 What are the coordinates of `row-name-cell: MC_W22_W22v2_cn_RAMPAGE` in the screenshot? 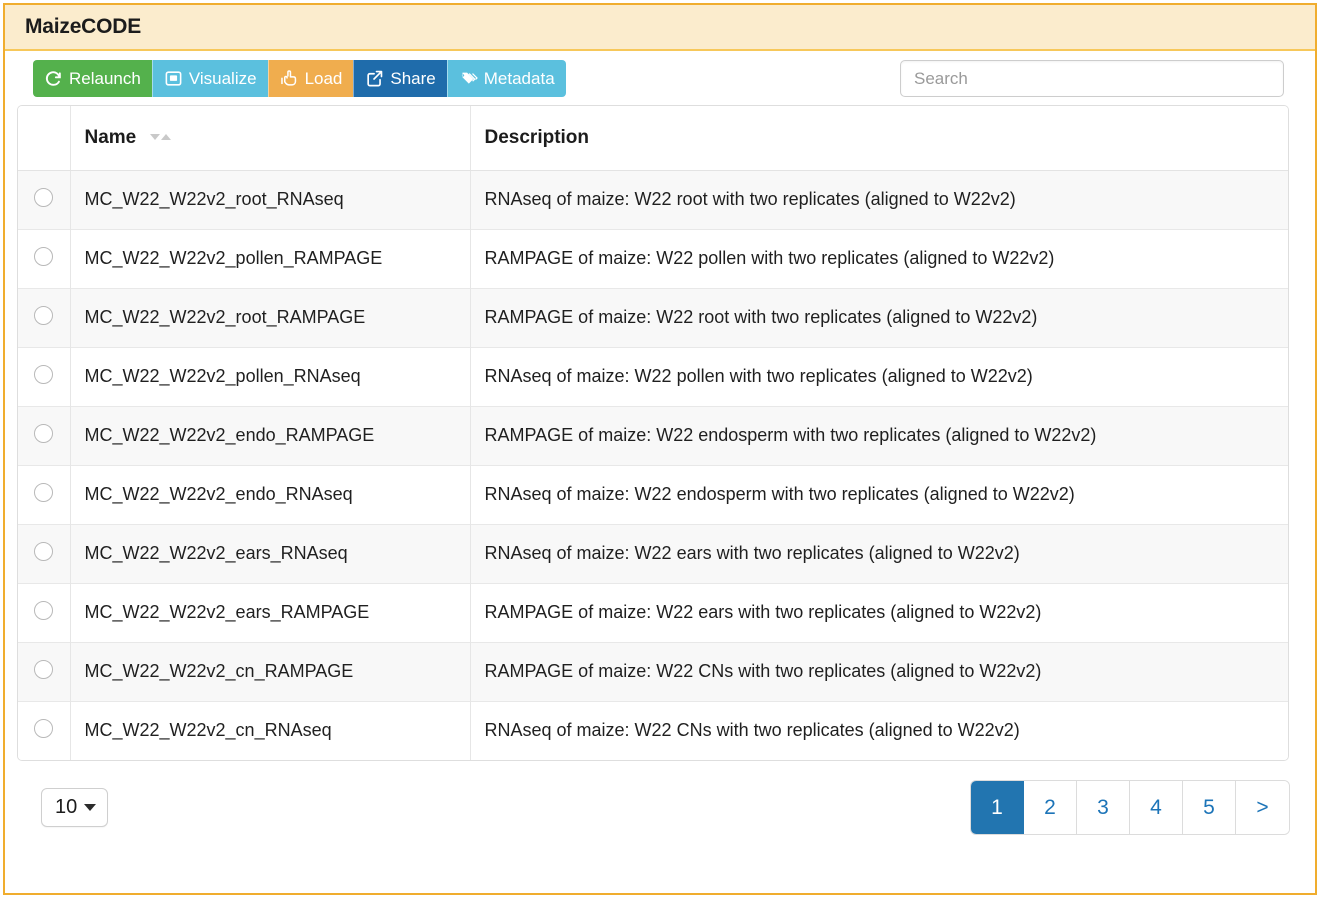 It's located at (270, 671).